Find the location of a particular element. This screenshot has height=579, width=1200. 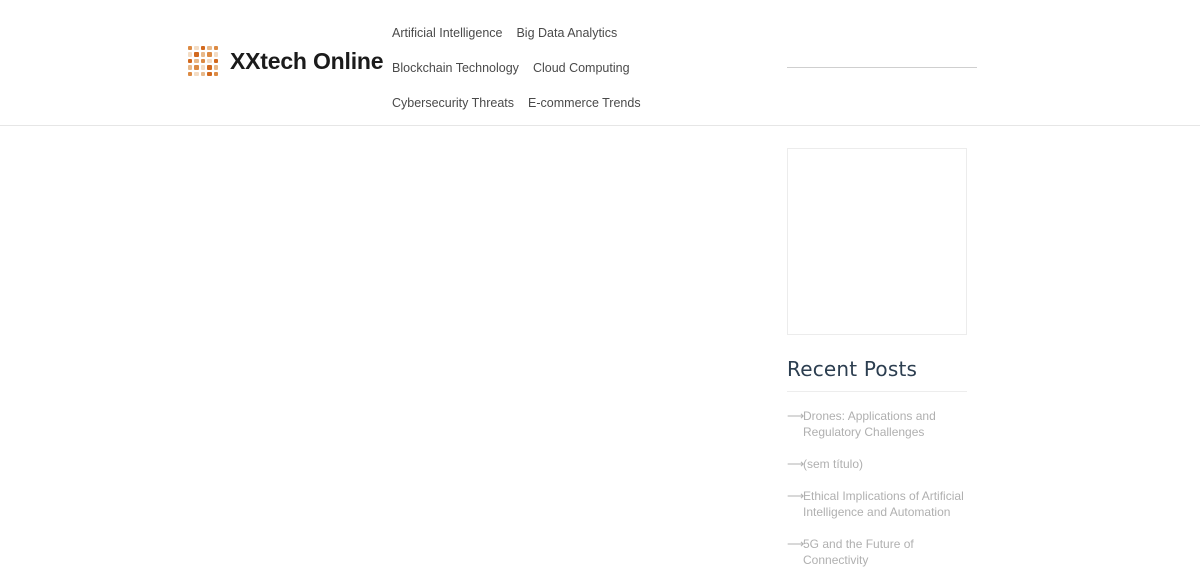

site-logo: XXtech Online is located at coordinates (286, 61).